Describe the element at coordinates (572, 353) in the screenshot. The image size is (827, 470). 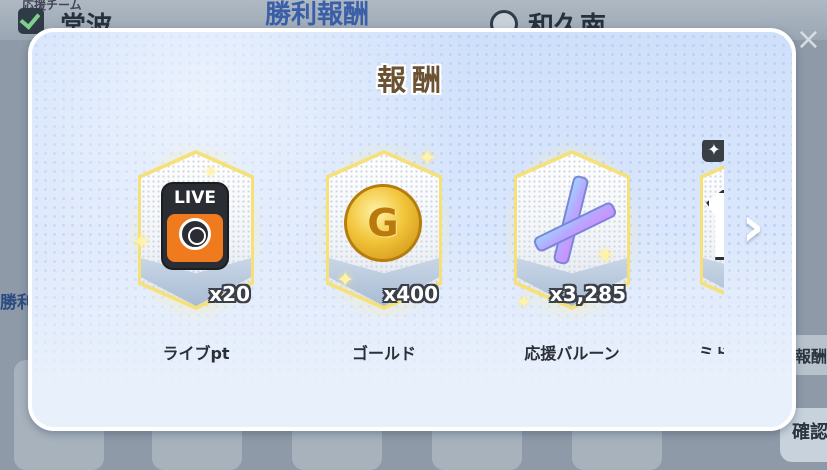
I see `reward-label: 応援バルーン` at that location.